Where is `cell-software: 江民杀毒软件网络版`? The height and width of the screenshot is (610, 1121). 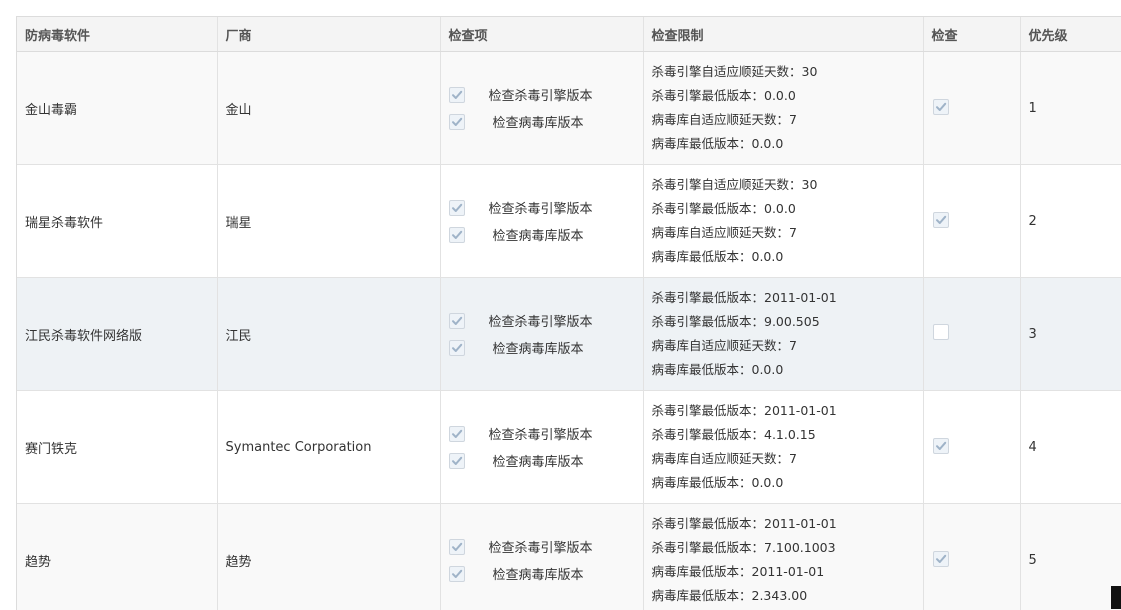
cell-software: 江民杀毒软件网络版 is located at coordinates (117, 334).